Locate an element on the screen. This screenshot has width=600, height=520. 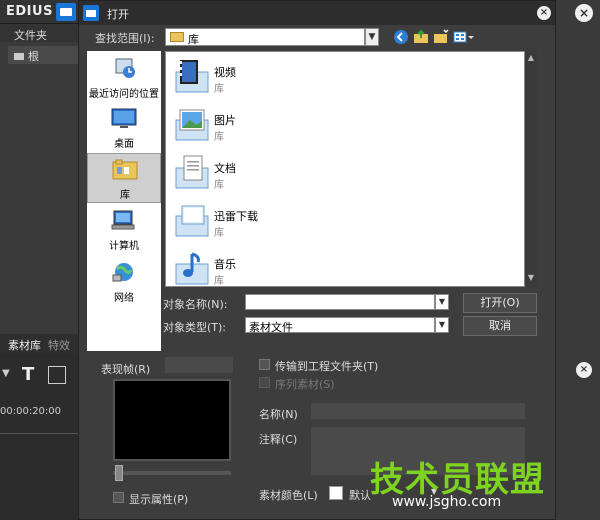
clip-name-label: 名称(N) is located at coordinates (278, 414).